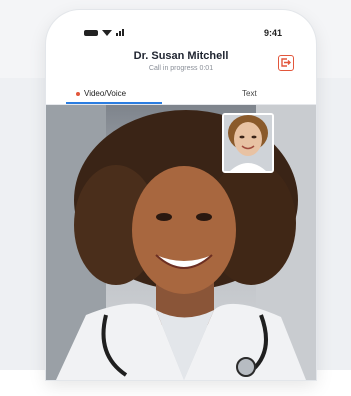 The image size is (351, 396). Describe the element at coordinates (181, 68) in the screenshot. I see `call-status: Call in progress 0:01` at that location.